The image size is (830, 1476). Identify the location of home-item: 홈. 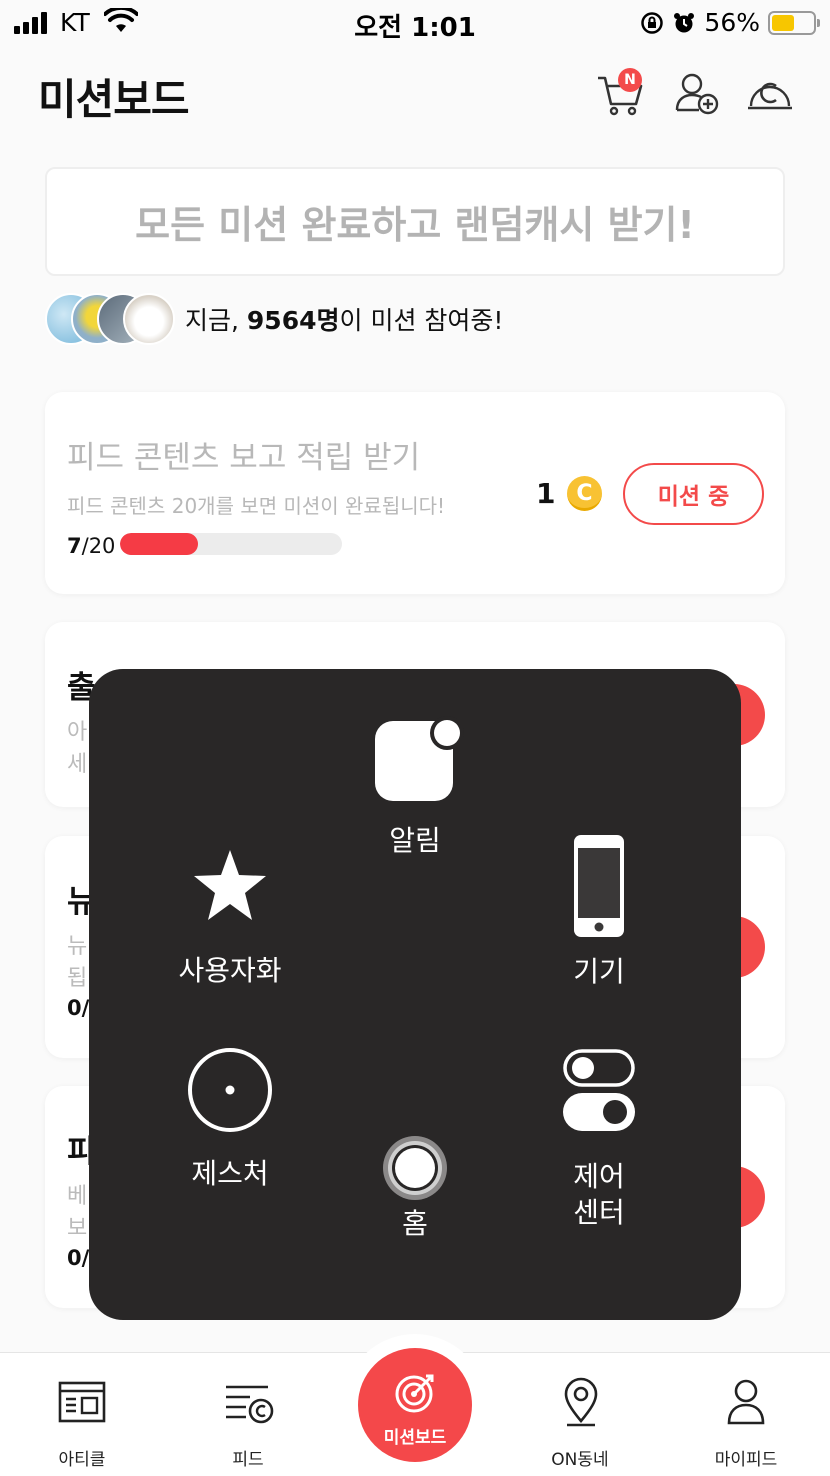
(415, 1209).